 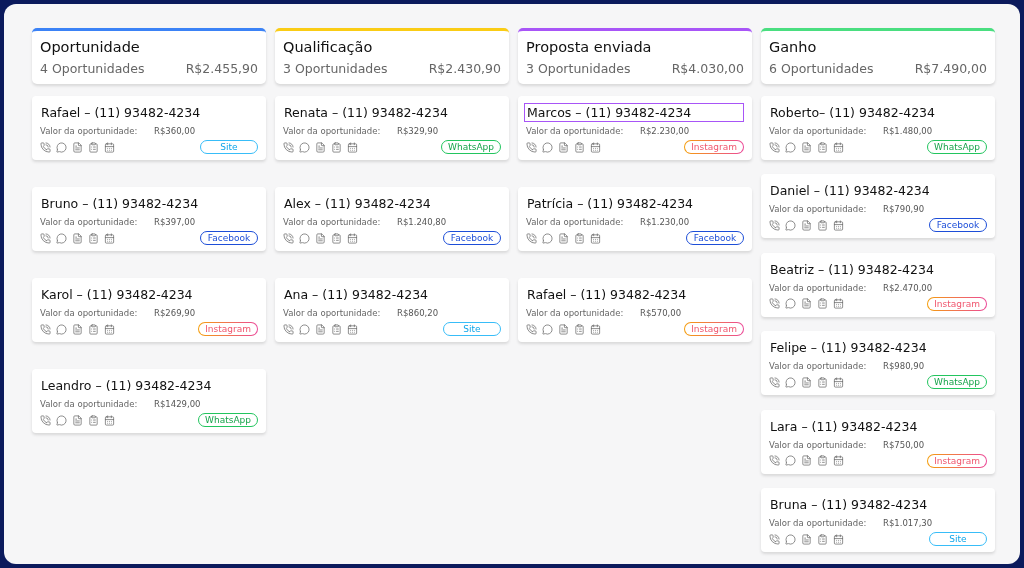 What do you see at coordinates (793, 47) in the screenshot?
I see `column-title: Ganho` at bounding box center [793, 47].